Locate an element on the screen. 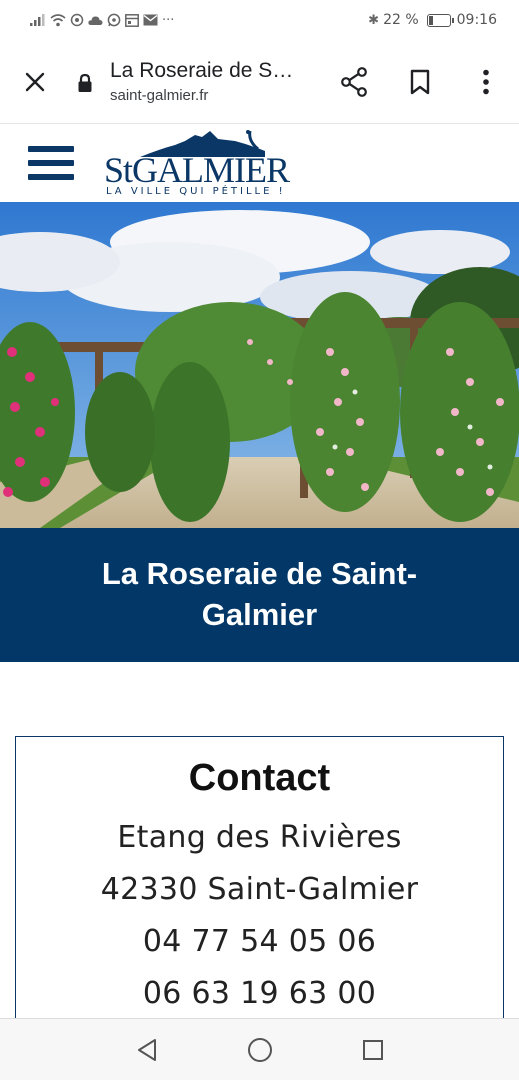  status-icons: ··· is located at coordinates (102, 20).